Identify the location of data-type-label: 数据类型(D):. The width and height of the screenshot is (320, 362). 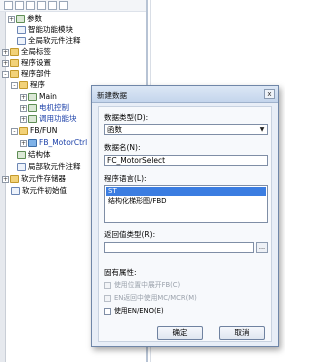
(126, 117).